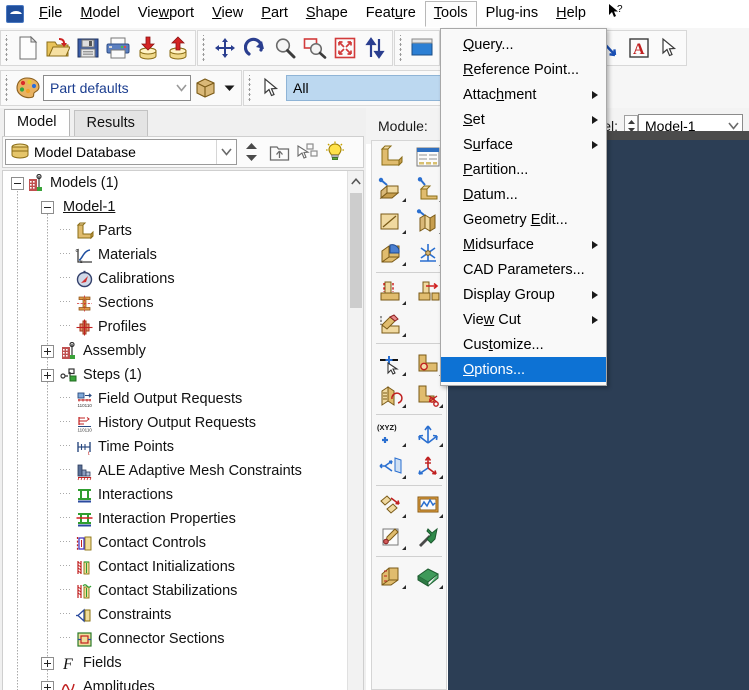 The width and height of the screenshot is (749, 690). Describe the element at coordinates (175, 303) in the screenshot. I see `tree-node-sections: Sections` at that location.